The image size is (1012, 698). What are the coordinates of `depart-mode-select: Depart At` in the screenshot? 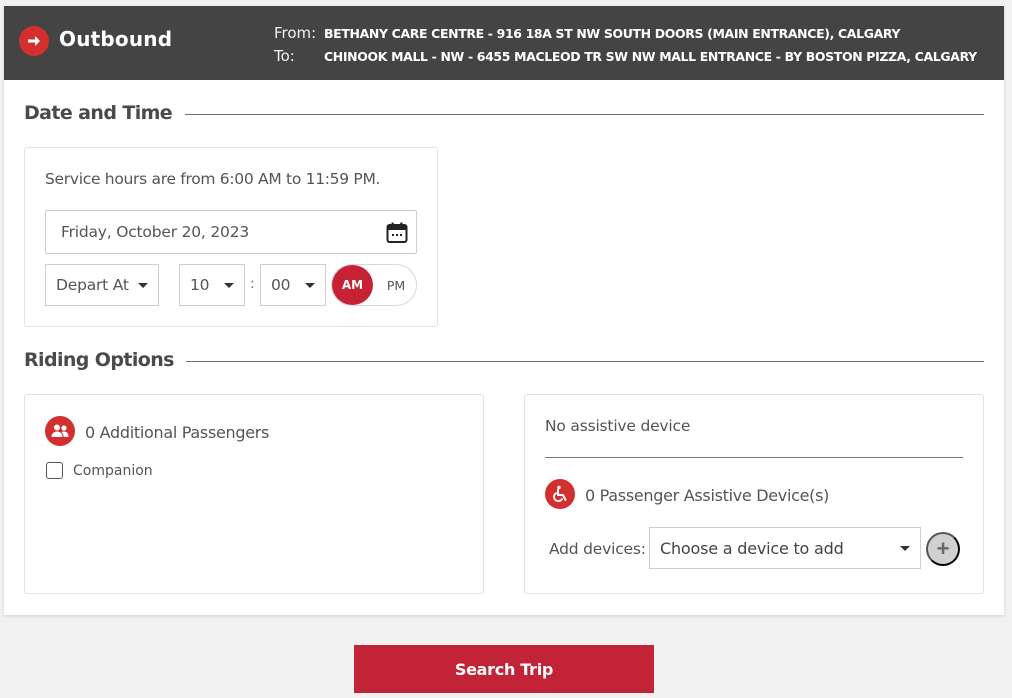 It's located at (102, 285).